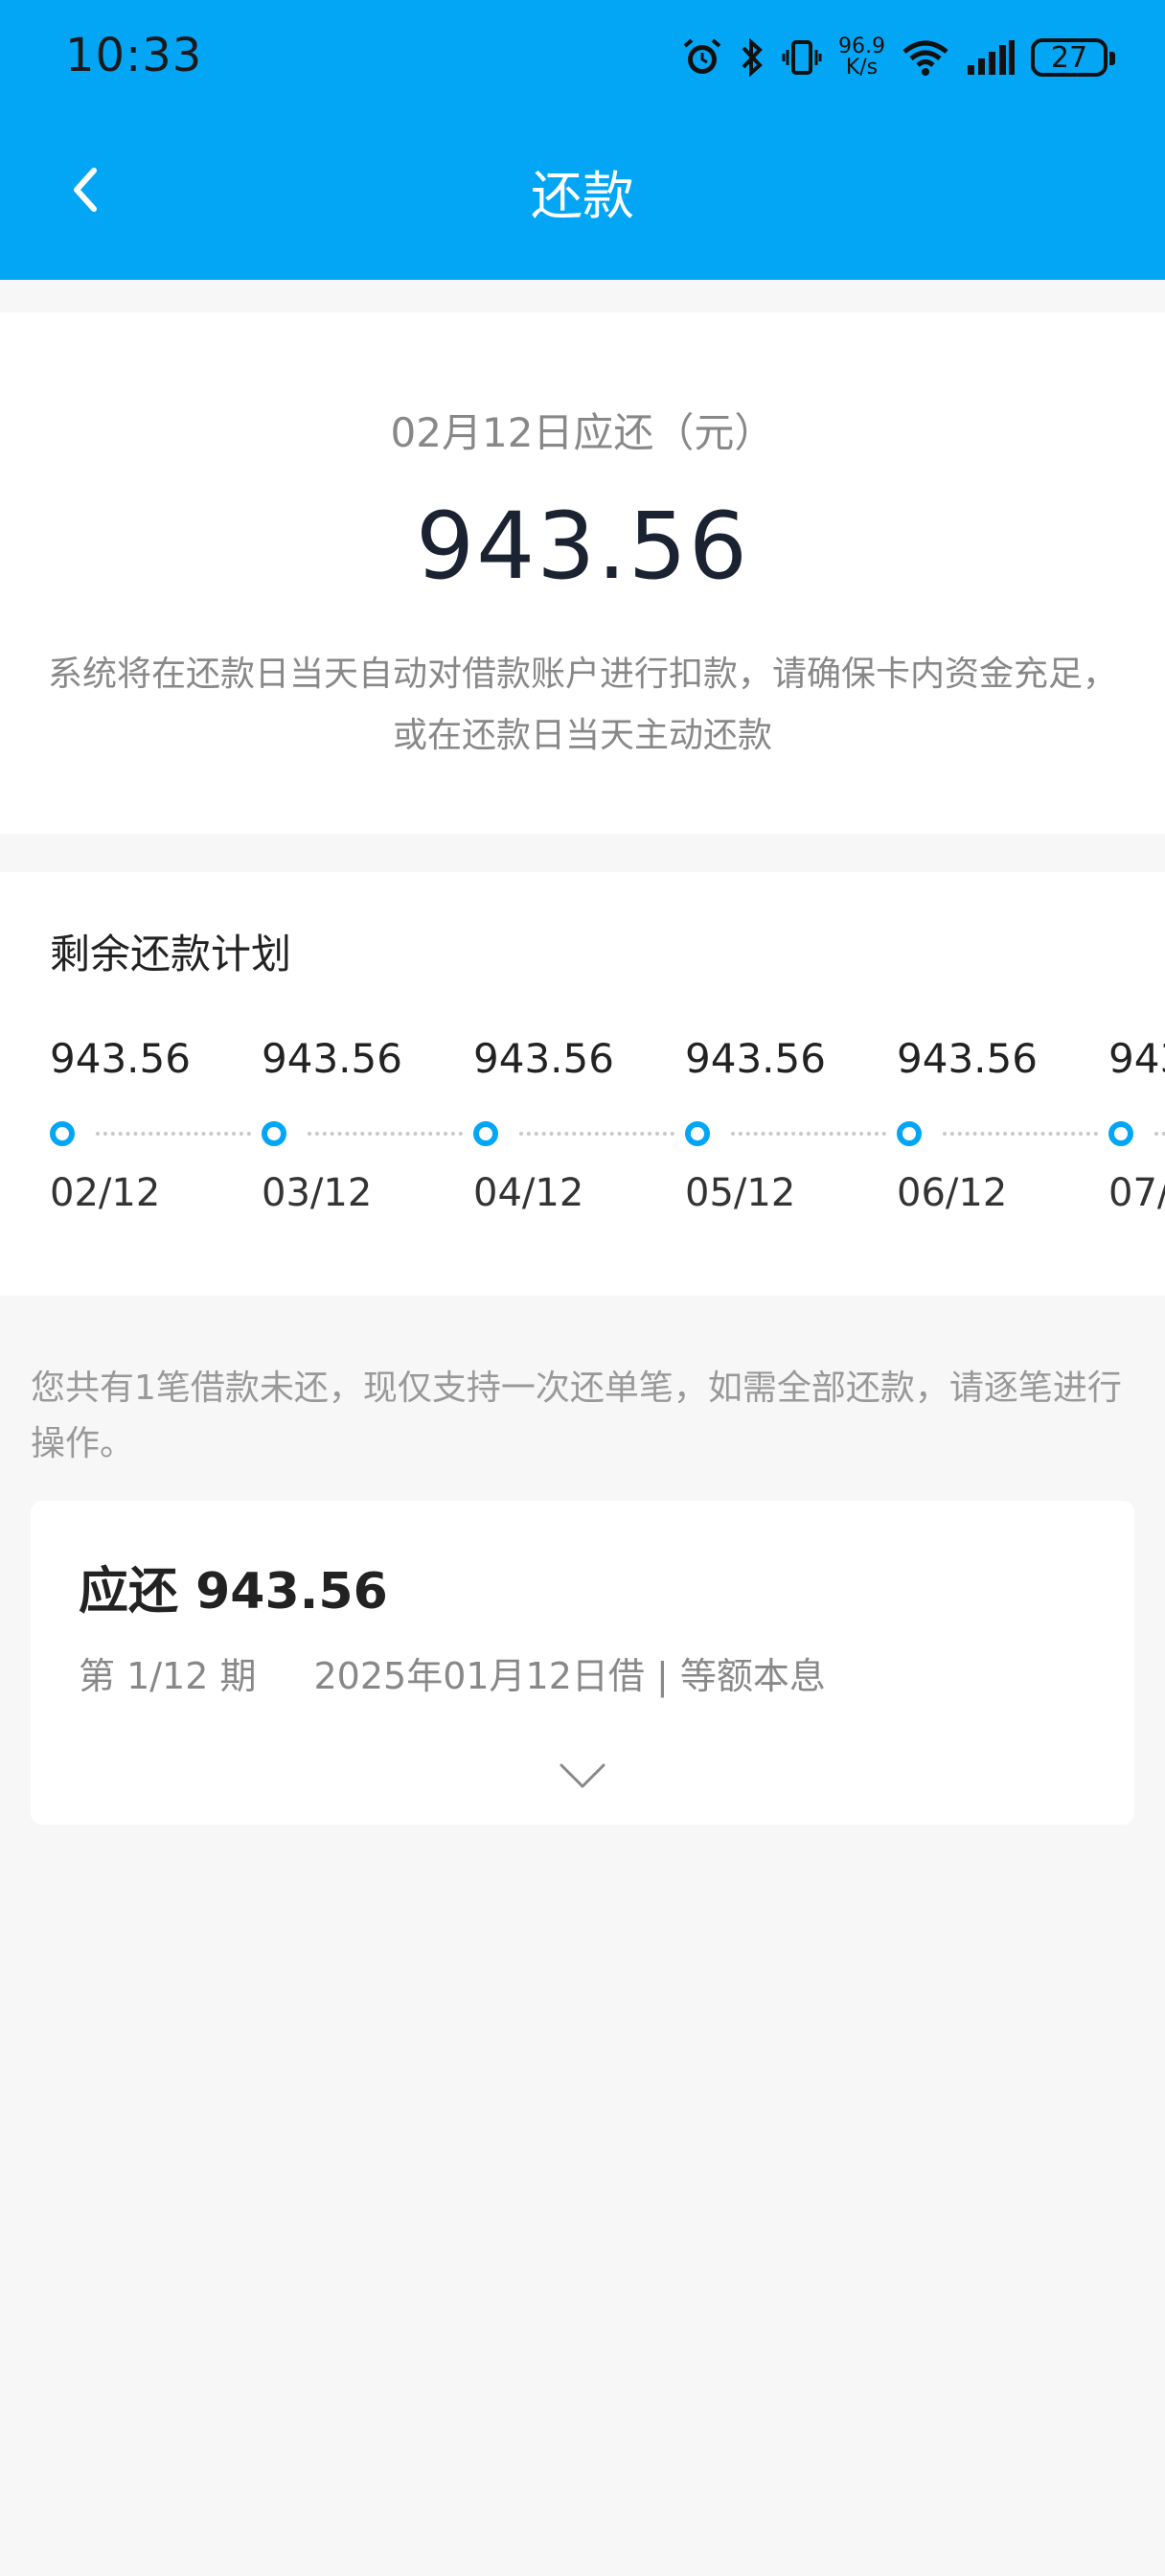 Image resolution: width=1165 pixels, height=2576 pixels. Describe the element at coordinates (582, 546) in the screenshot. I see `due-amount: 943.56` at that location.